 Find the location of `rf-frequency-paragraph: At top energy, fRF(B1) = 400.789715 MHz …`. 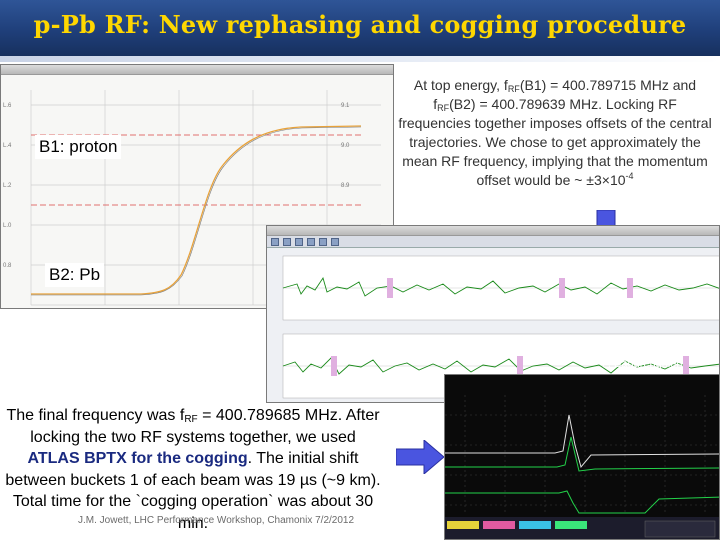

rf-frequency-paragraph: At top energy, fRF(B1) = 400.789715 MHz … is located at coordinates (555, 132).